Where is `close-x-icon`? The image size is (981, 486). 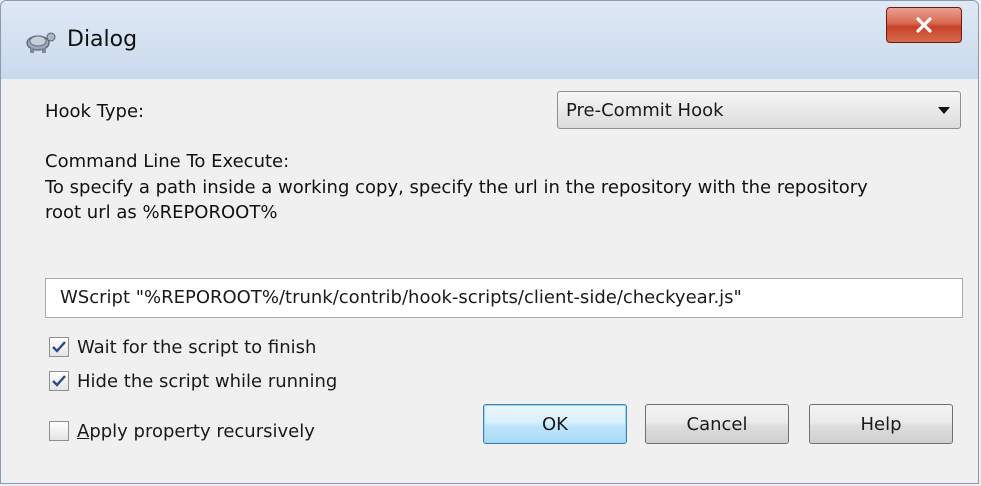
close-x-icon is located at coordinates (924, 25).